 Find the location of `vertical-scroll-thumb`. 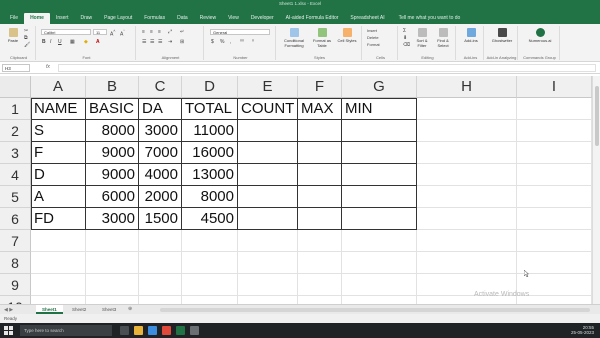

vertical-scroll-thumb is located at coordinates (597, 116).